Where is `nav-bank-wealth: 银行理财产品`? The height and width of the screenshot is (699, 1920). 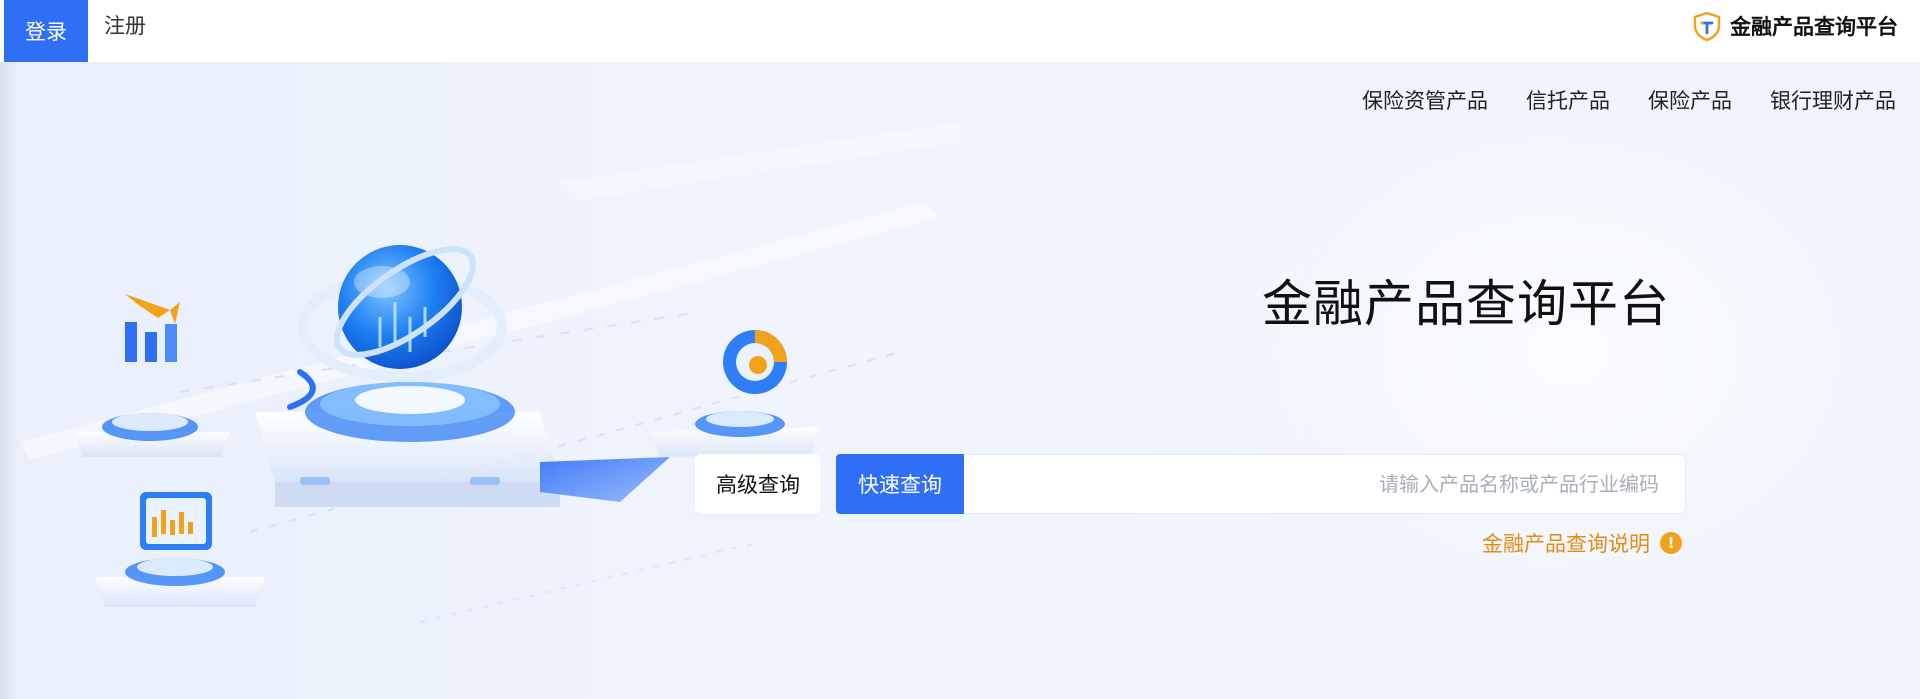 nav-bank-wealth: 银行理财产品 is located at coordinates (1833, 100).